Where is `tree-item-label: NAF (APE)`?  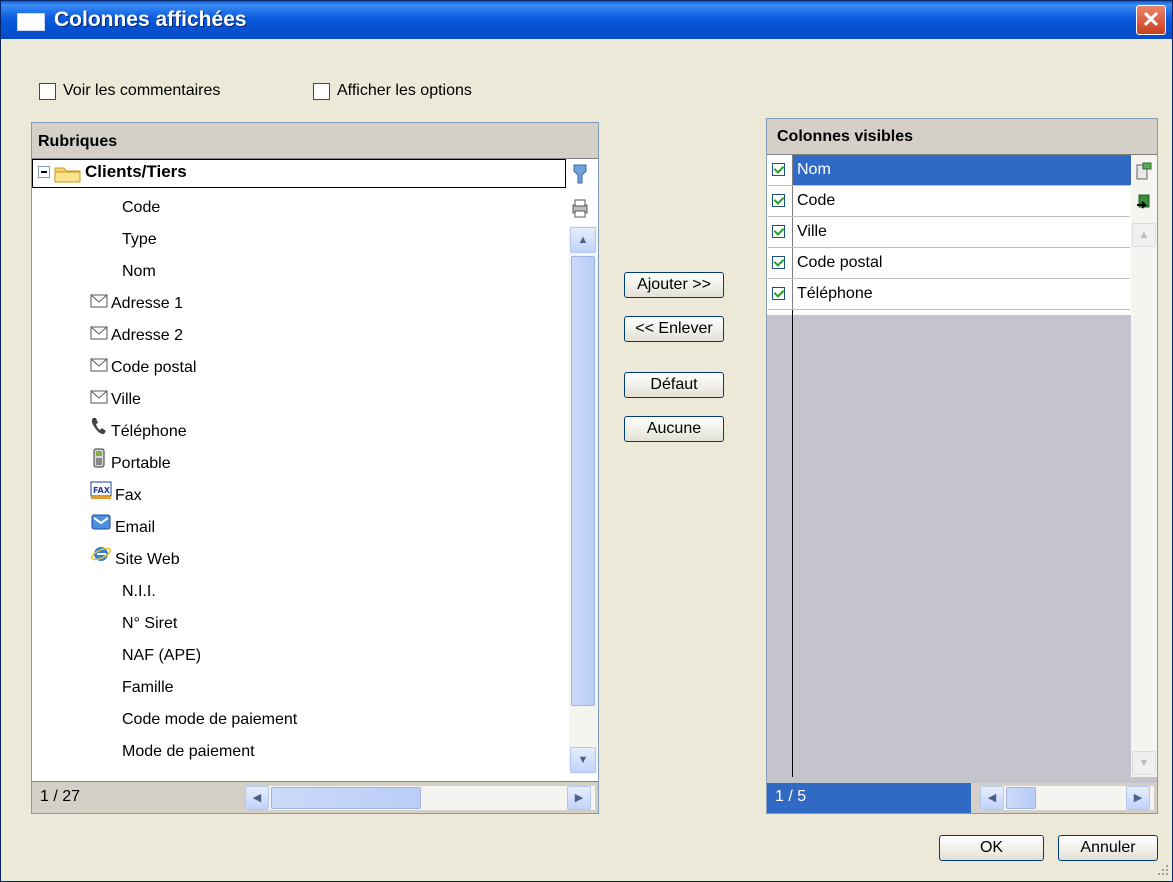 tree-item-label: NAF (APE) is located at coordinates (162, 655).